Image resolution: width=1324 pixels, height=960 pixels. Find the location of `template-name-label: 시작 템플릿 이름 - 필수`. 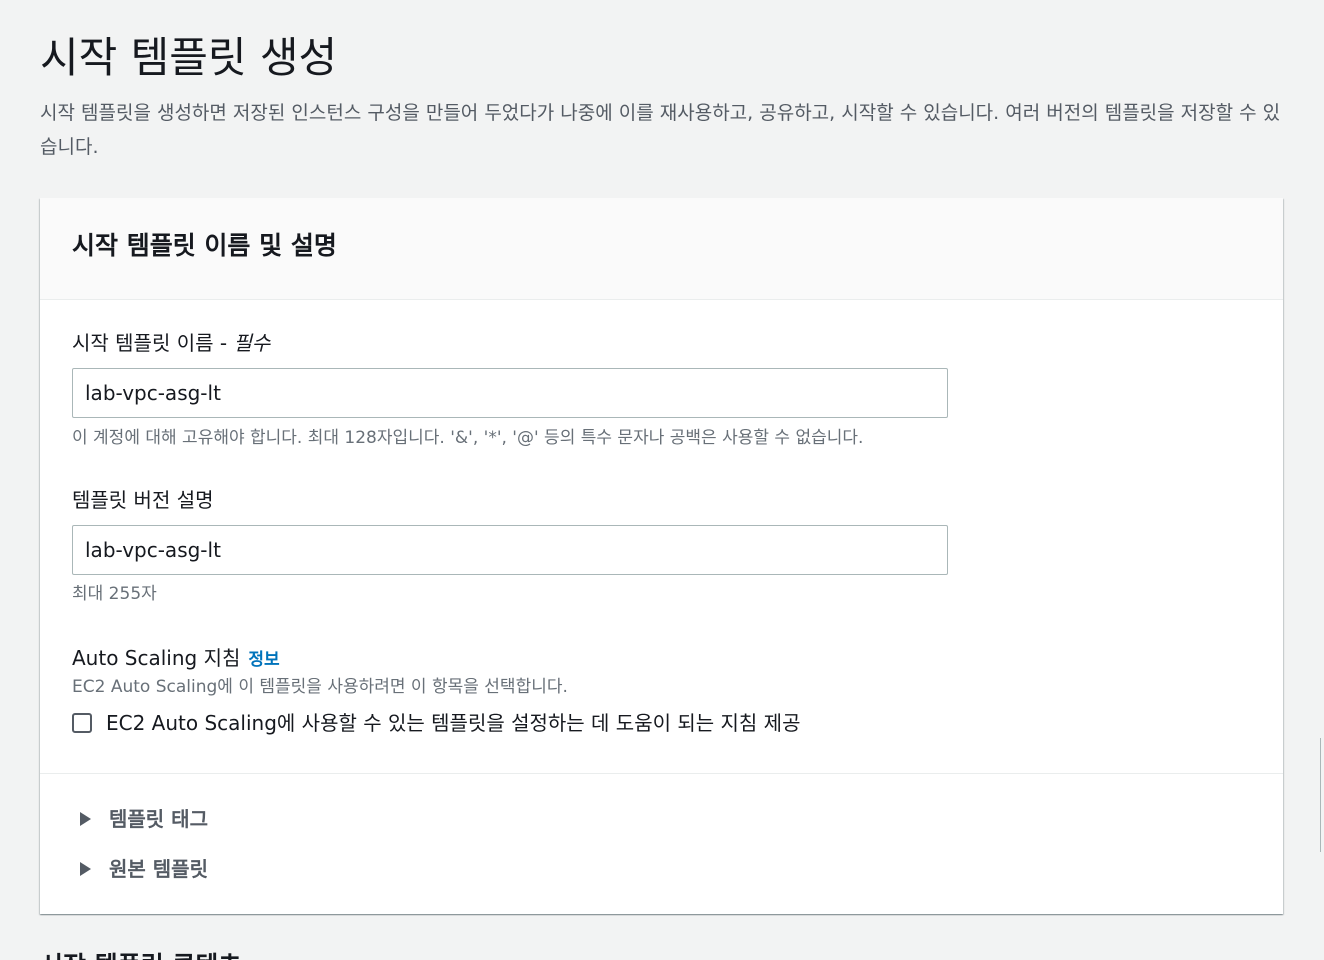

template-name-label: 시작 템플릿 이름 - 필수 is located at coordinates (171, 343).